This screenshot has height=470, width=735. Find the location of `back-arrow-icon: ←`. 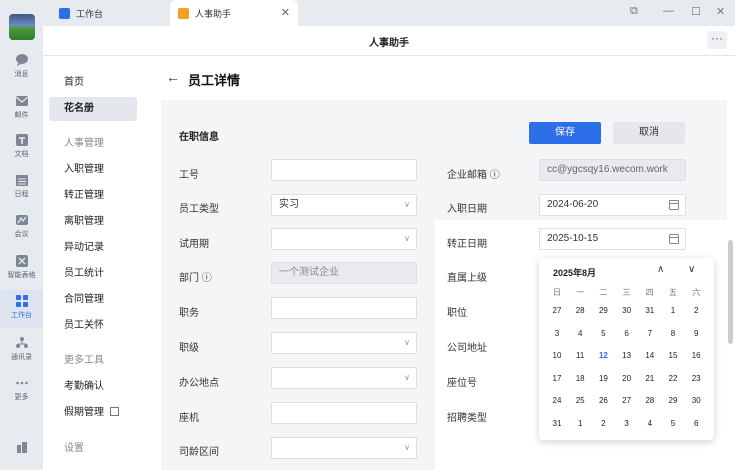

back-arrow-icon: ← is located at coordinates (173, 77).